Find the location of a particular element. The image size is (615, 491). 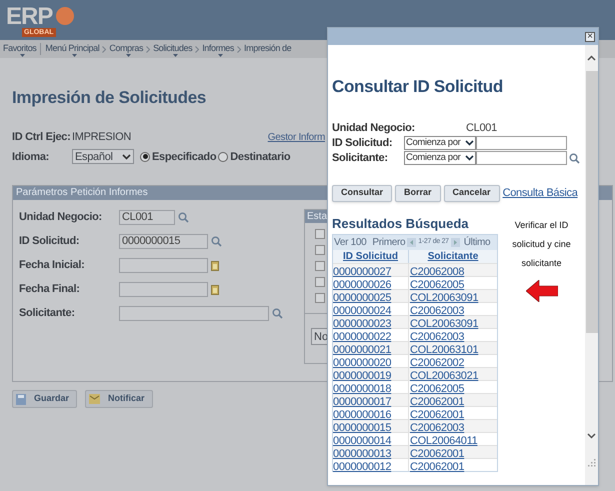

field-label: Fecha Inicial: is located at coordinates (52, 266).